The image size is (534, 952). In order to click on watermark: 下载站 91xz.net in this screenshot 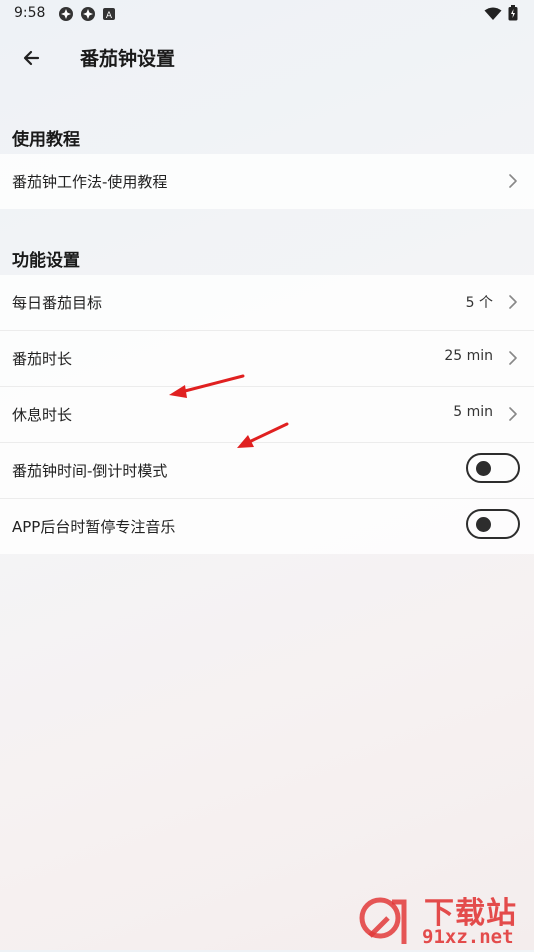, I will do `click(443, 920)`.